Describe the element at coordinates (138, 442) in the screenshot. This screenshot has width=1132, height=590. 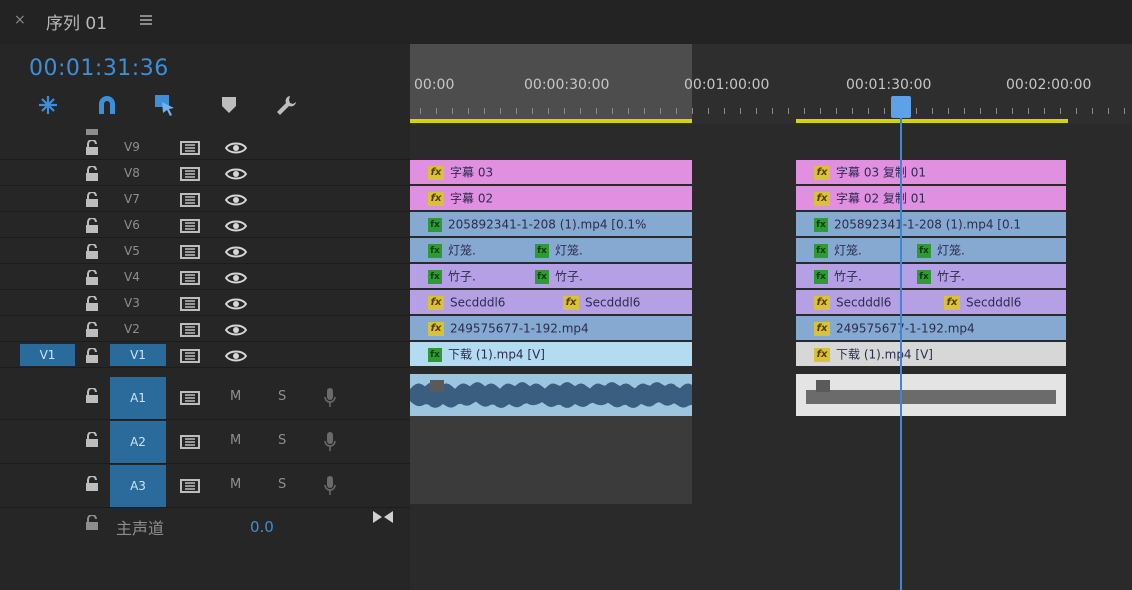
I see `track-target-audio: A2` at that location.